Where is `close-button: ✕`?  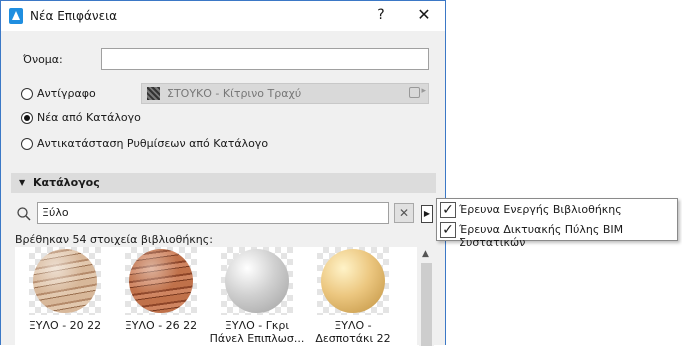
close-button: ✕ is located at coordinates (424, 14).